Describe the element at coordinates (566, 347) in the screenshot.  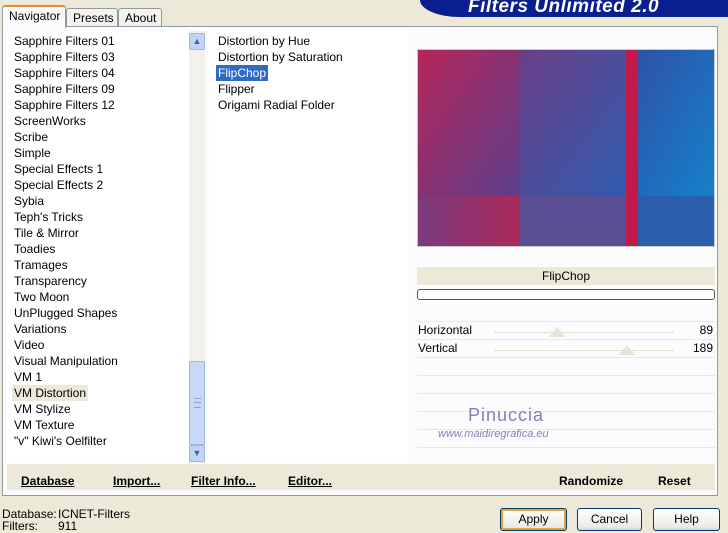
I see `param-vertical: Vertical 189` at that location.